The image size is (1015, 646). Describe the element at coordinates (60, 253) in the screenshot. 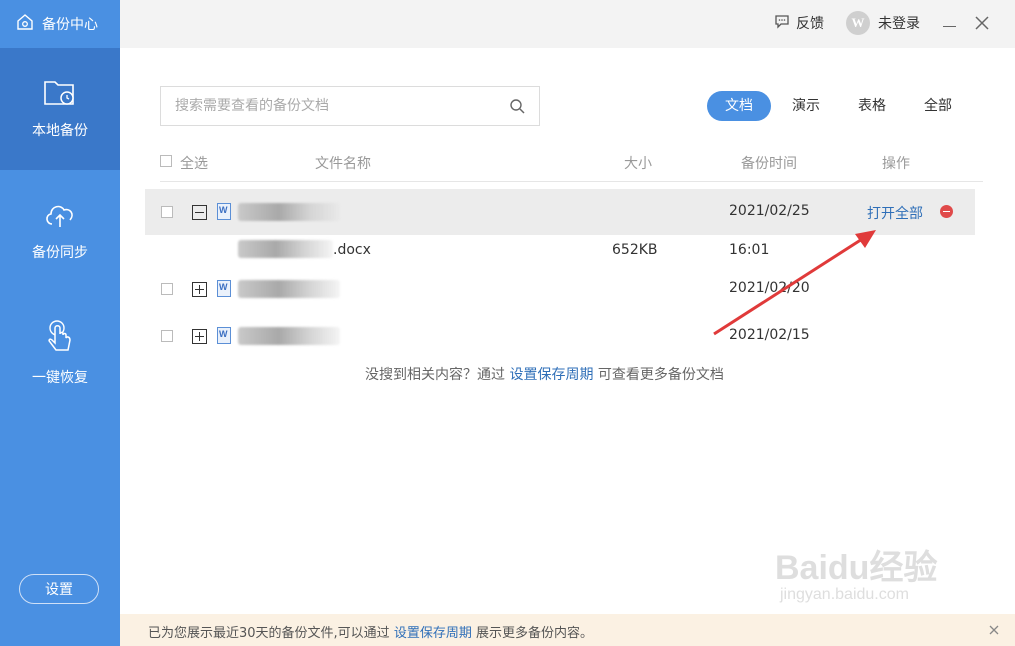

I see `sidebar-item-label: 备份同步` at that location.